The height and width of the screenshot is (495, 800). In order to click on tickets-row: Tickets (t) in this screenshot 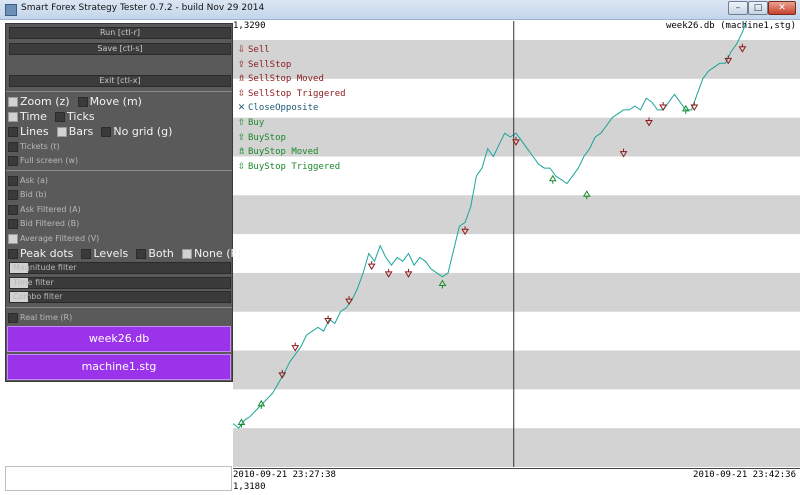, I will do `click(34, 147)`.